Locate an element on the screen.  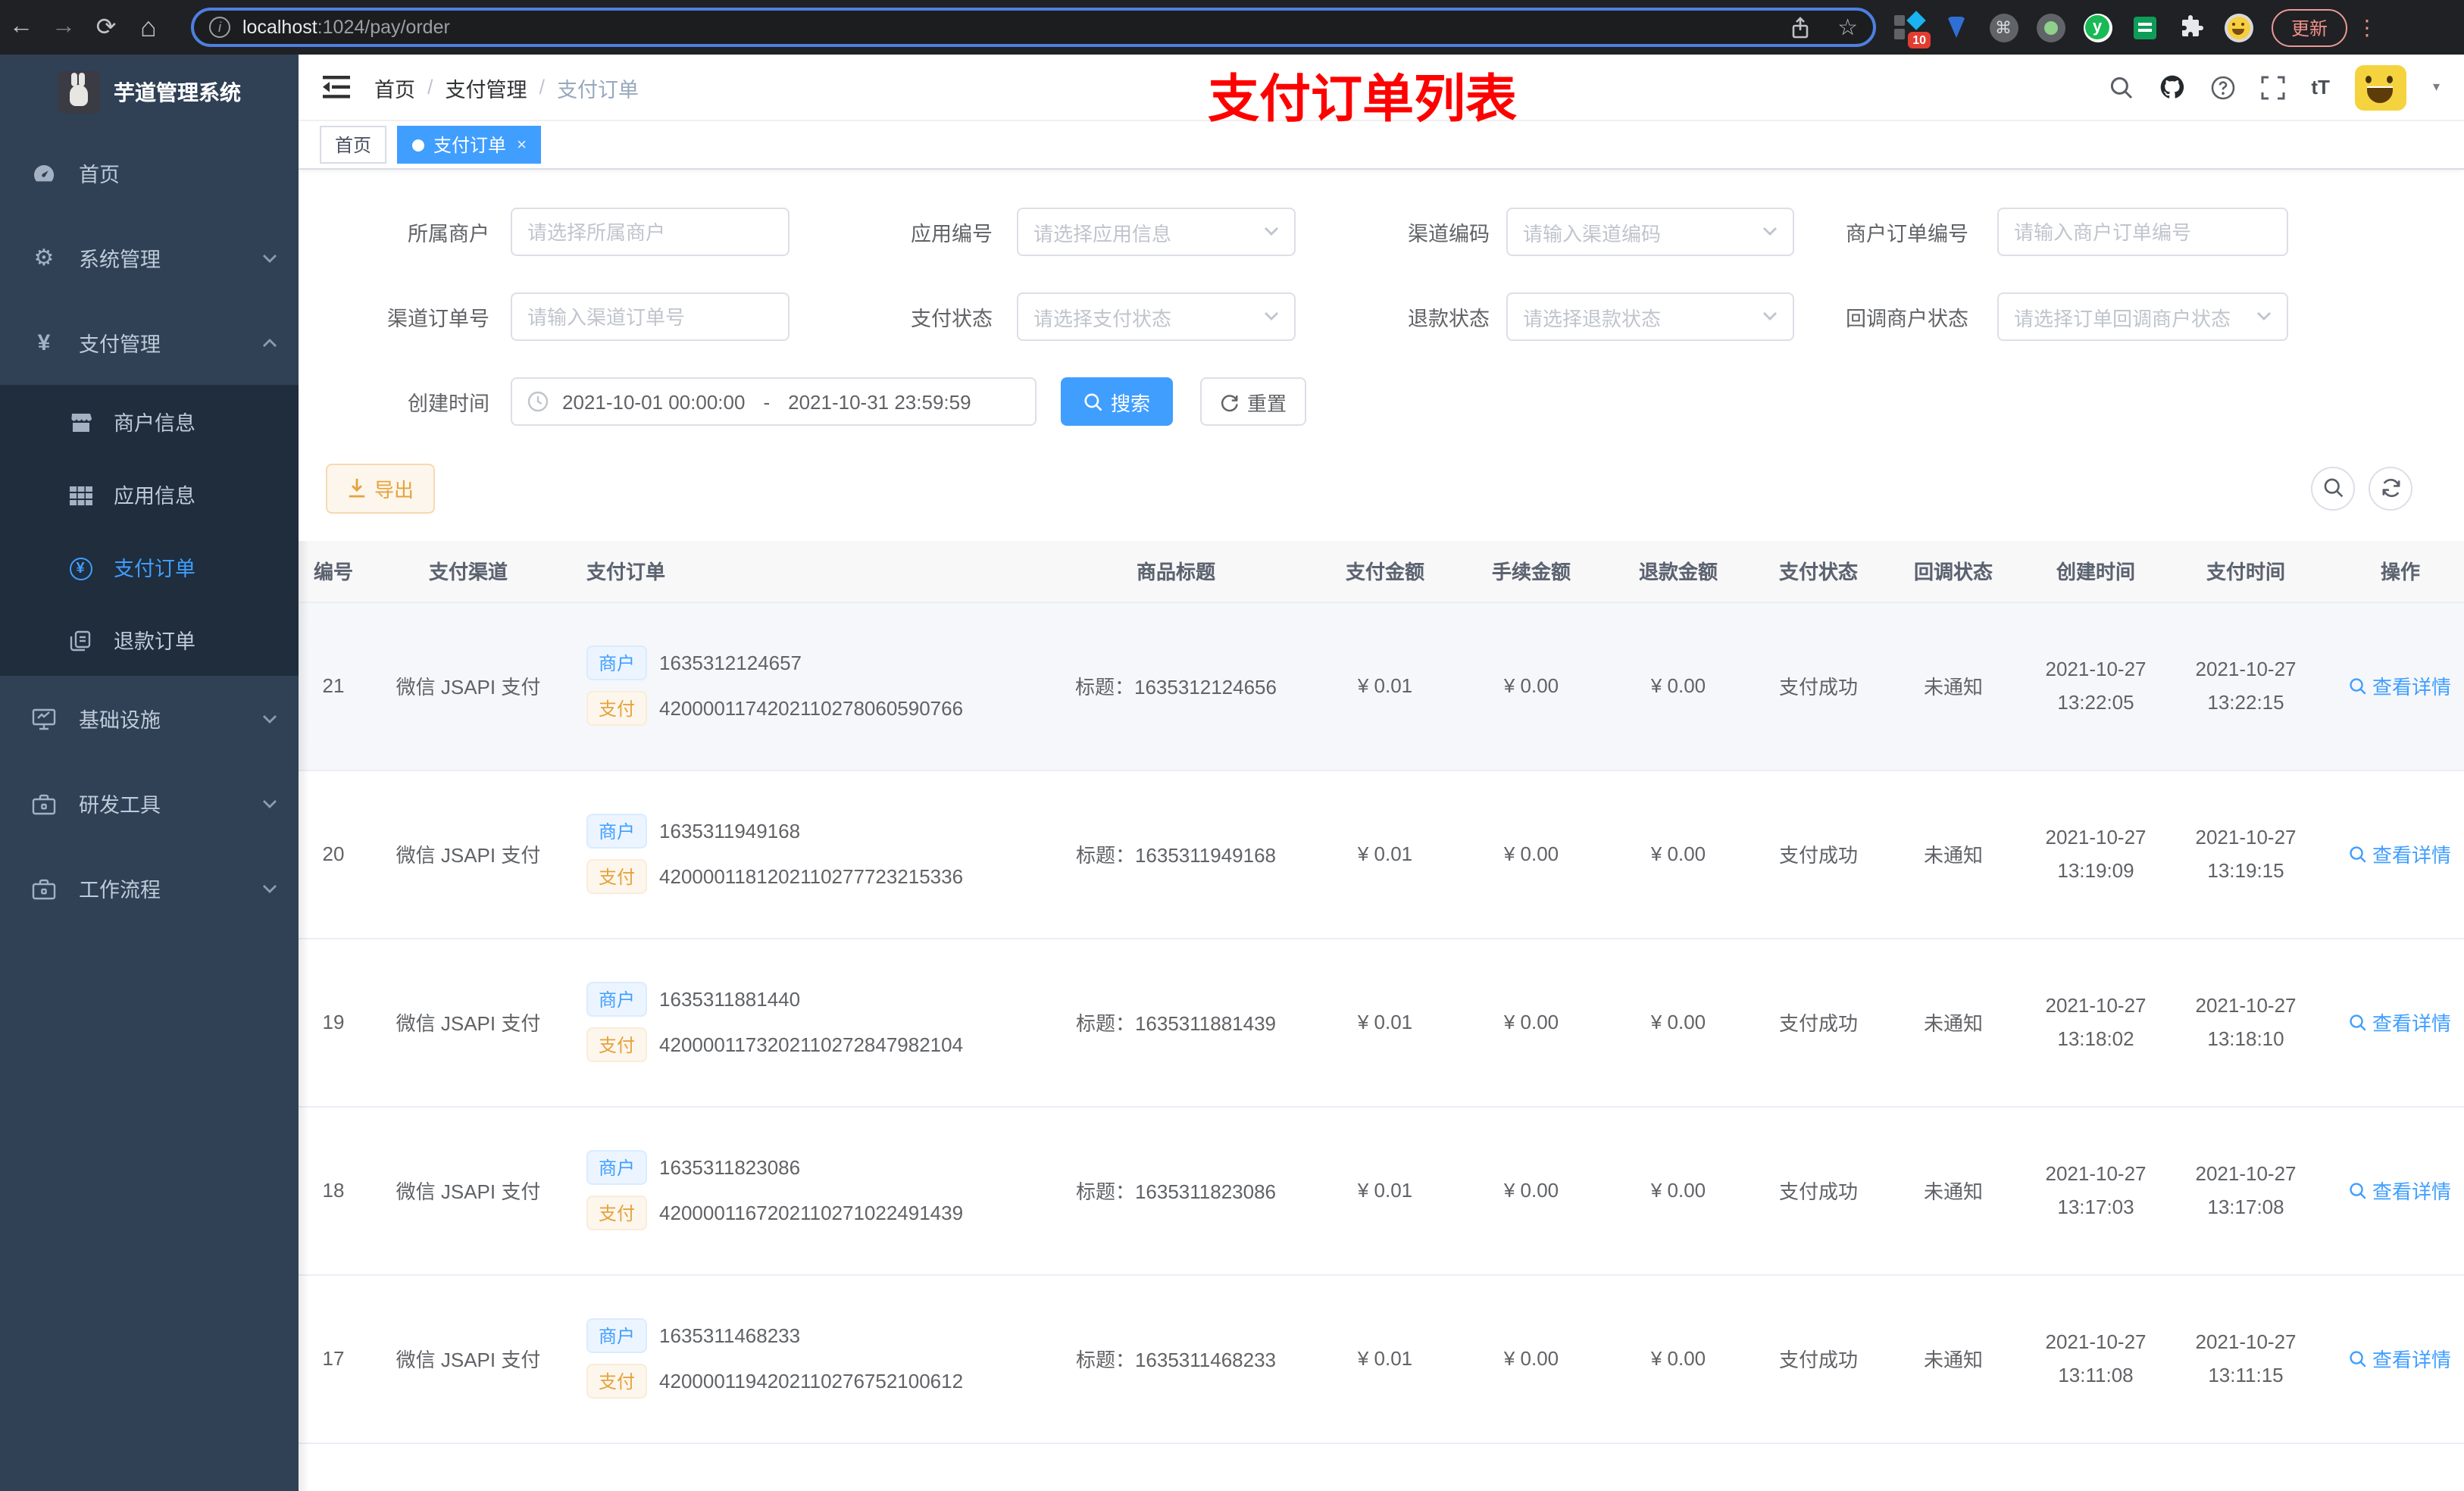
sidebar-collapse-icon is located at coordinates (336, 87).